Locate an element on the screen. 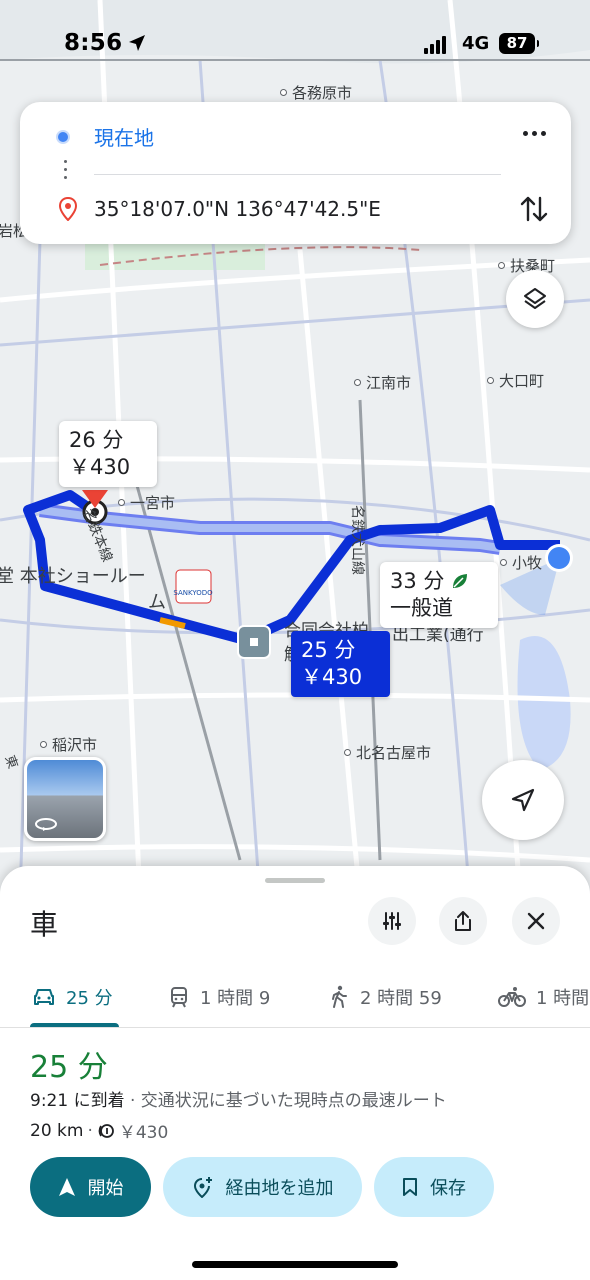  destination-field: 35°18'07.0"N 136°47'42.5"E is located at coordinates (219, 209).